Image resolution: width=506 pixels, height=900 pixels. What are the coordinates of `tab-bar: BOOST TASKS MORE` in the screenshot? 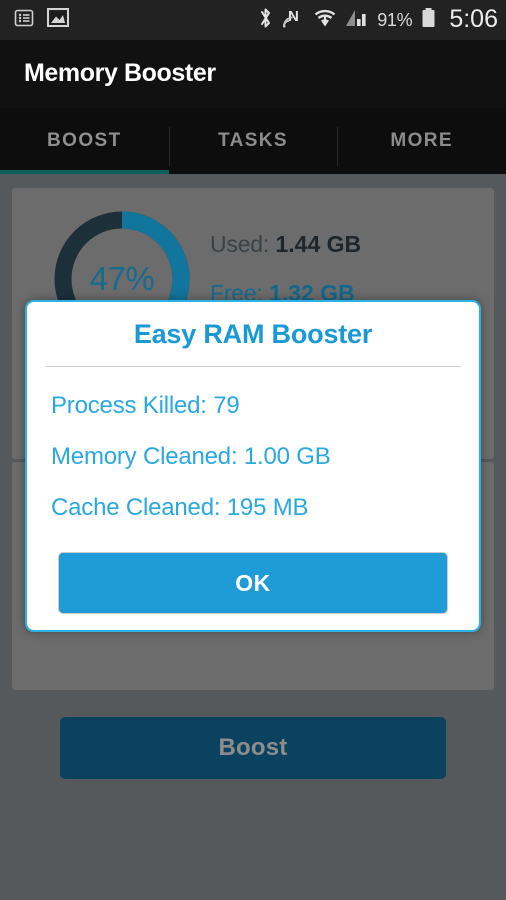 It's located at (253, 141).